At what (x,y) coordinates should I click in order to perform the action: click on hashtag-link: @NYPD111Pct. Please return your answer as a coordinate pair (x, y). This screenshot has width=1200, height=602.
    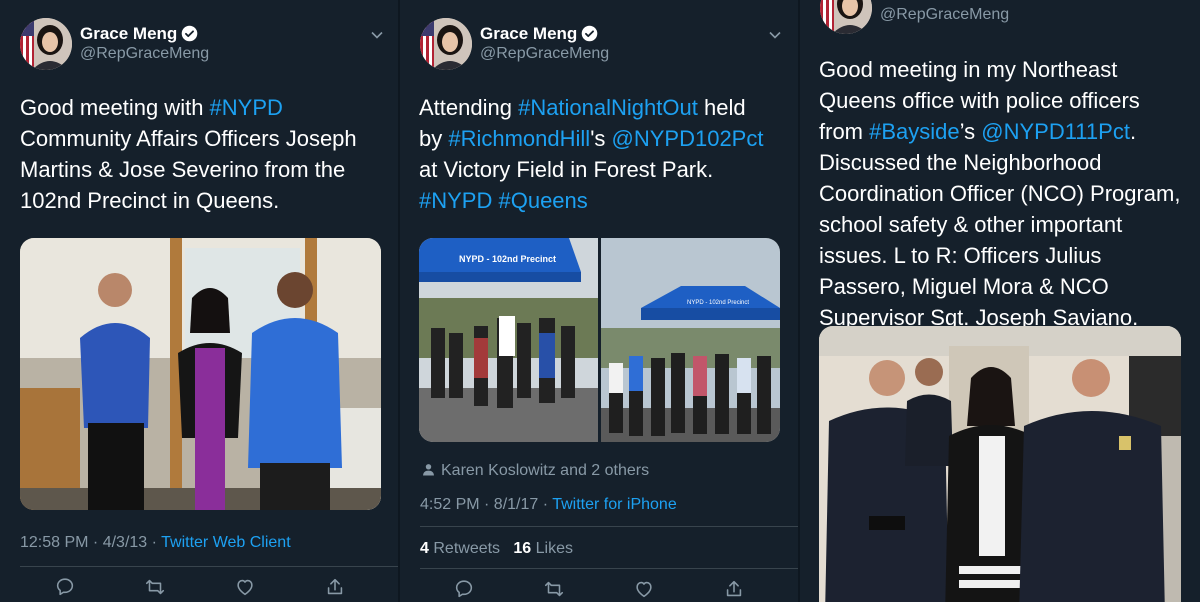
    Looking at the image, I should click on (1055, 131).